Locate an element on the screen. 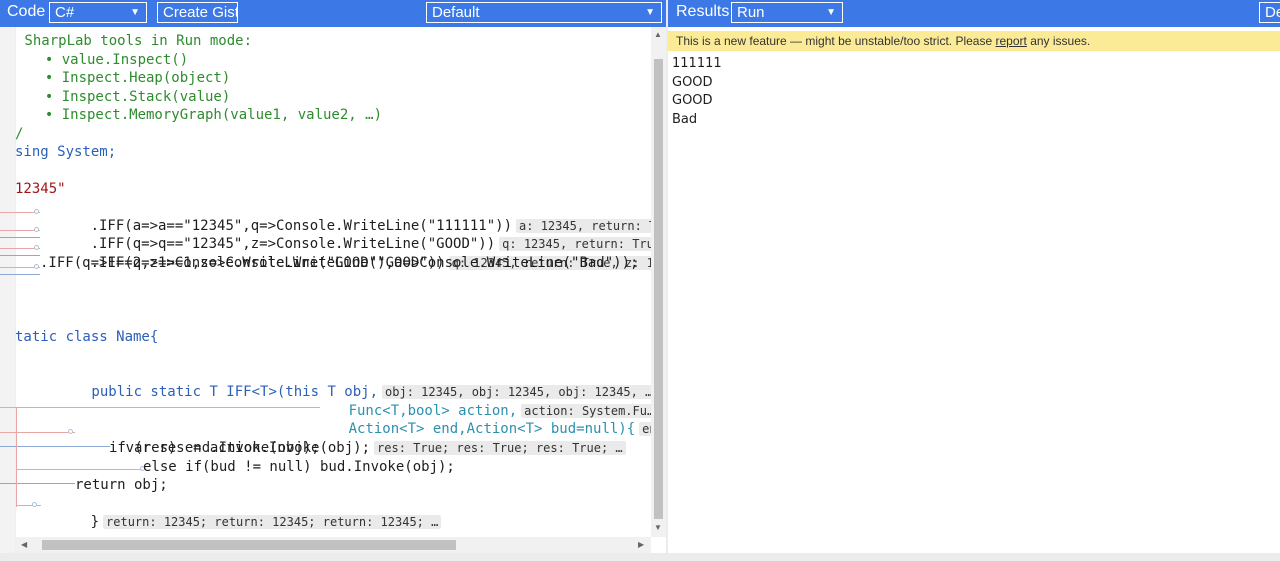 The width and height of the screenshot is (1280, 561). code-text: tatic class Name{ is located at coordinates (87, 337).